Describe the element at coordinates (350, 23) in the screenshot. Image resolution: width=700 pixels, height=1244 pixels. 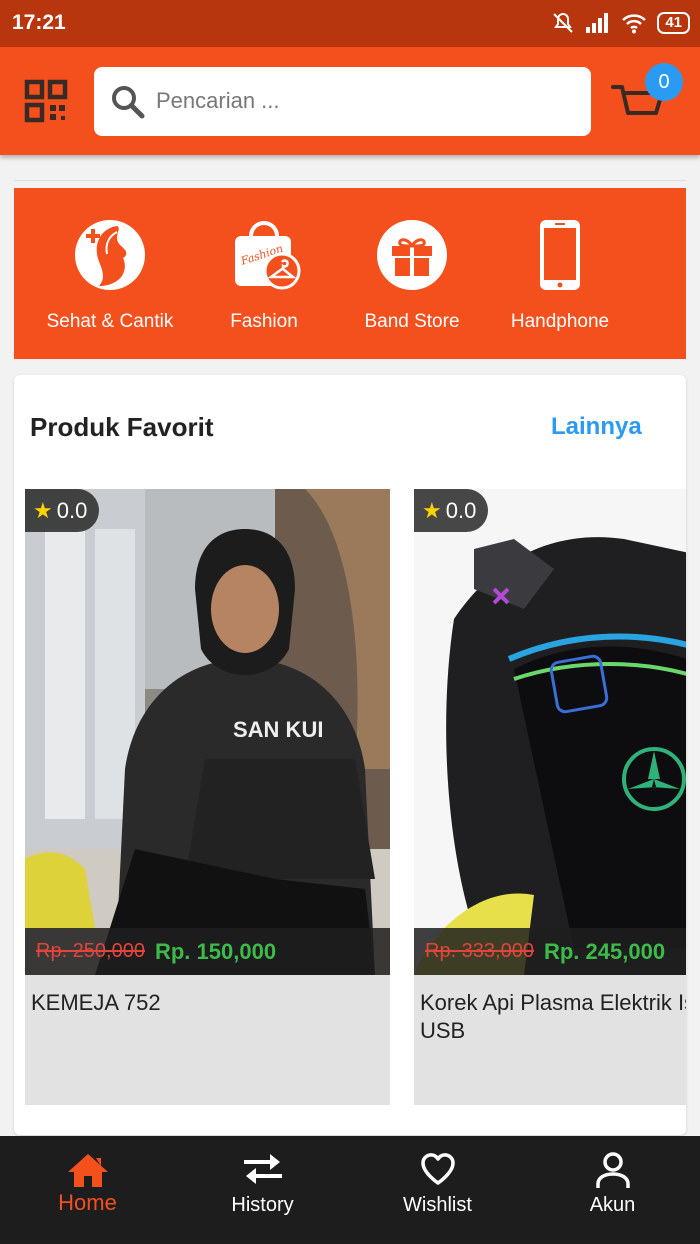
I see `status-bar: 17:21 41` at that location.